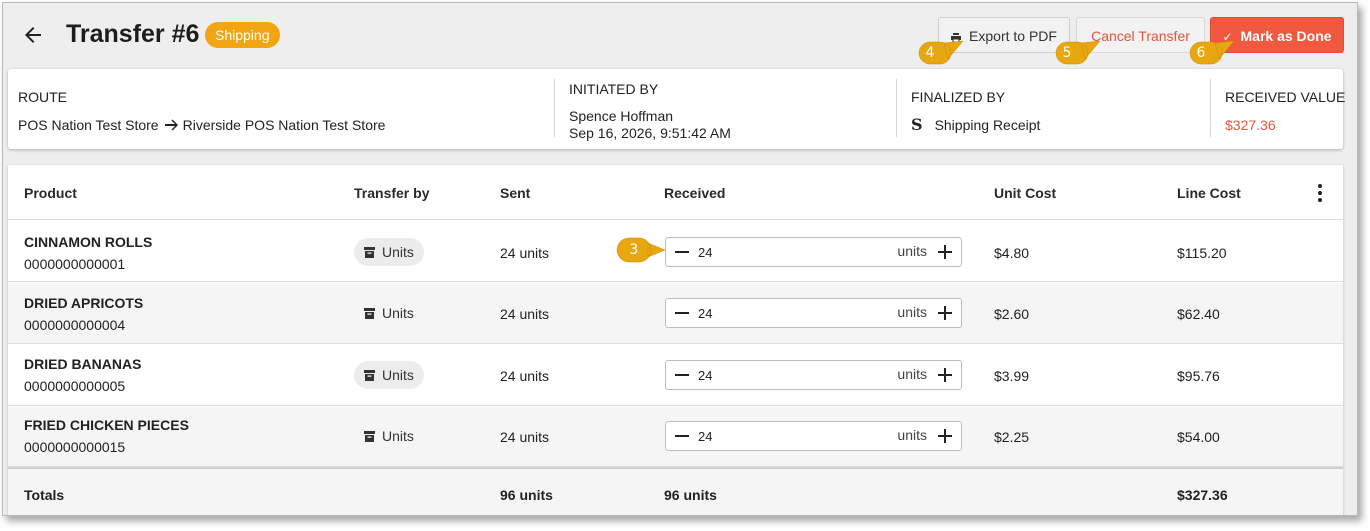 The width and height of the screenshot is (1370, 531). I want to click on page-title: Transfer #6, so click(133, 34).